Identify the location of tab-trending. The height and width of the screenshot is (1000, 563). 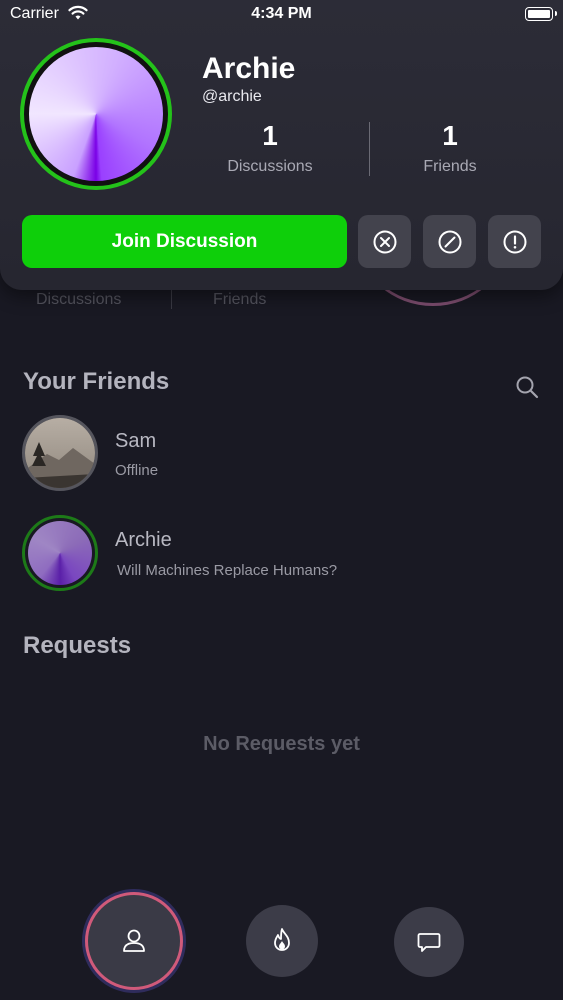
(282, 941).